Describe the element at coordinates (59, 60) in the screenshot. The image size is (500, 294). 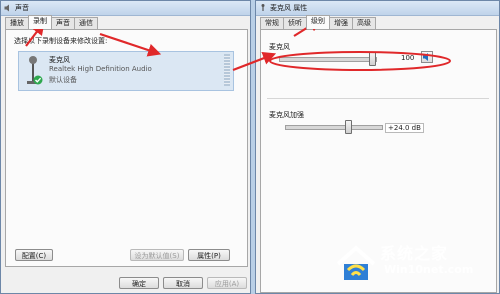
I see `device-name: 麦克风` at that location.